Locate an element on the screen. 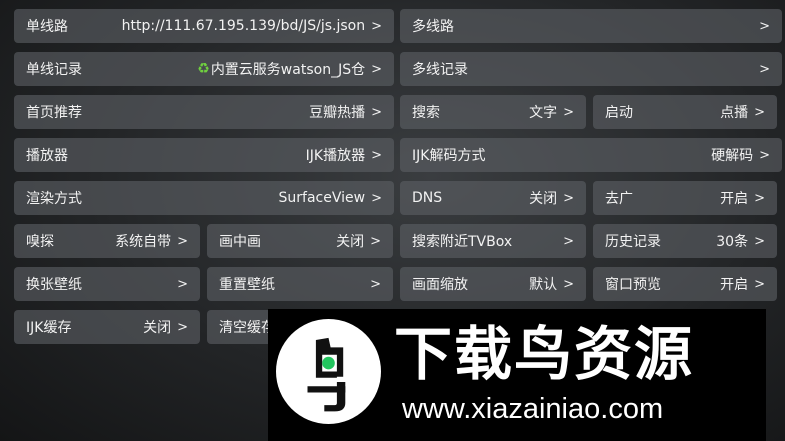 The height and width of the screenshot is (441, 785). setting-search: 搜索 文字 > is located at coordinates (493, 112).